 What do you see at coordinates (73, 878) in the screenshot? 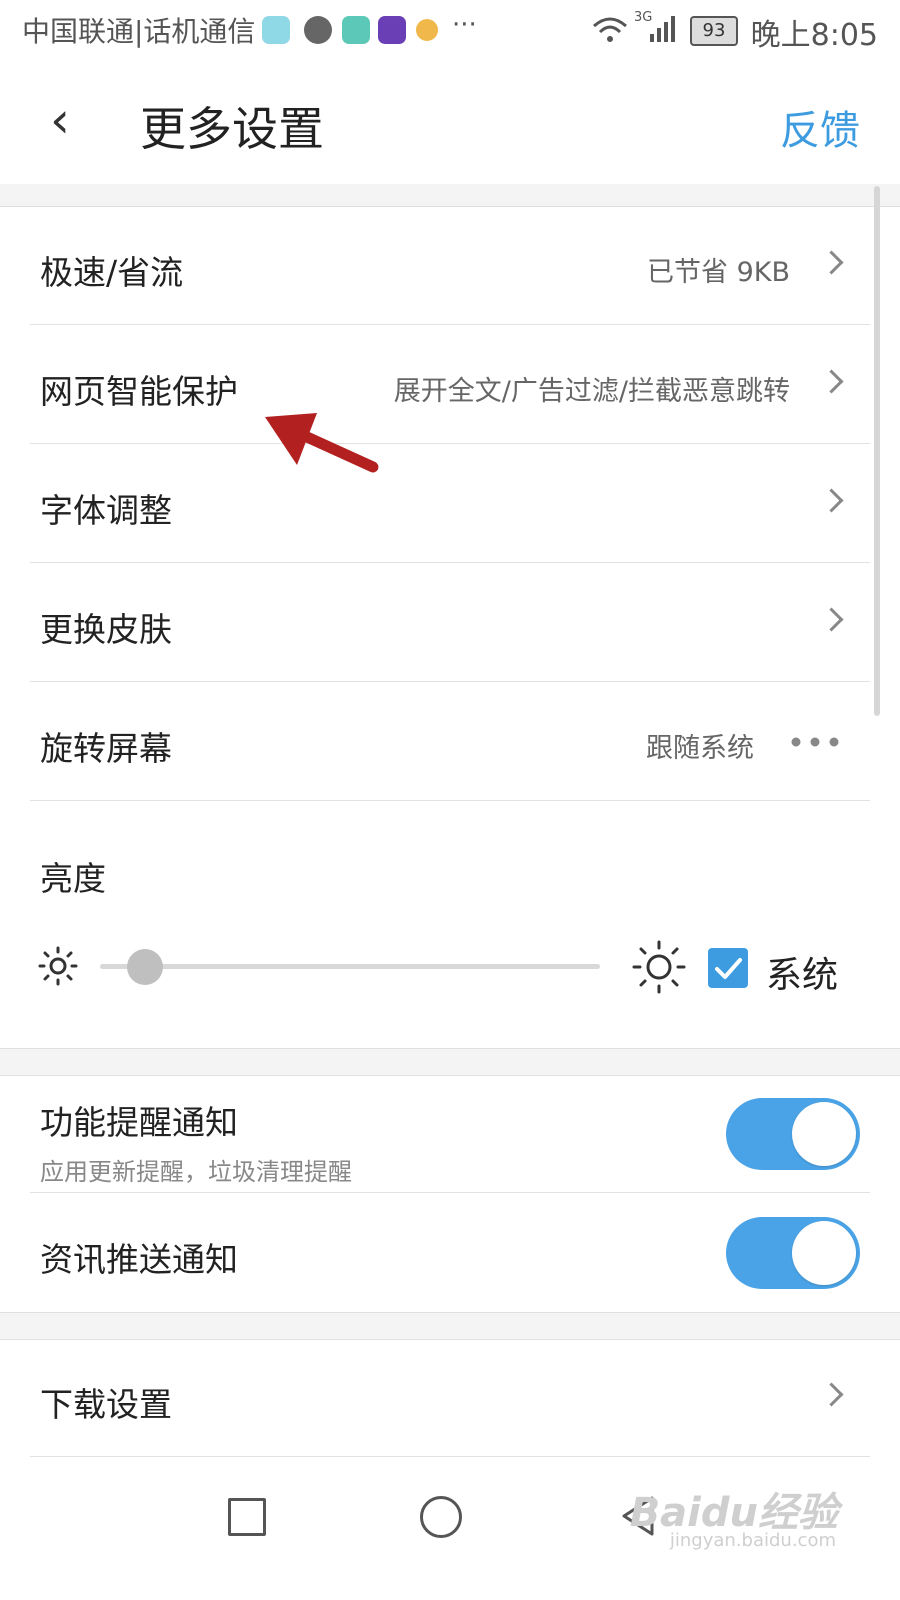
I see `brightness-label: 亮度` at bounding box center [73, 878].